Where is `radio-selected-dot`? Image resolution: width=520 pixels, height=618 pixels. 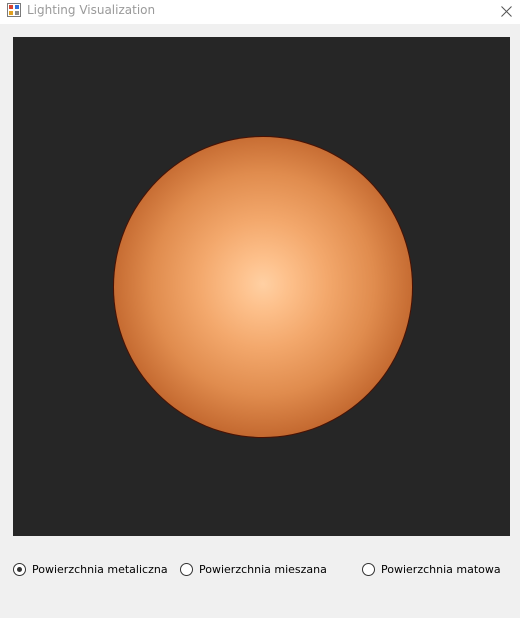
radio-selected-dot is located at coordinates (19, 569).